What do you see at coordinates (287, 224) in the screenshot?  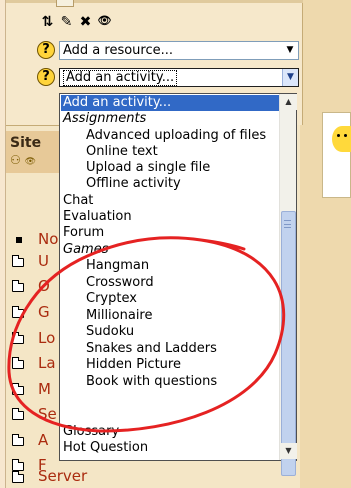 I see `scrollbar-grip-icon` at bounding box center [287, 224].